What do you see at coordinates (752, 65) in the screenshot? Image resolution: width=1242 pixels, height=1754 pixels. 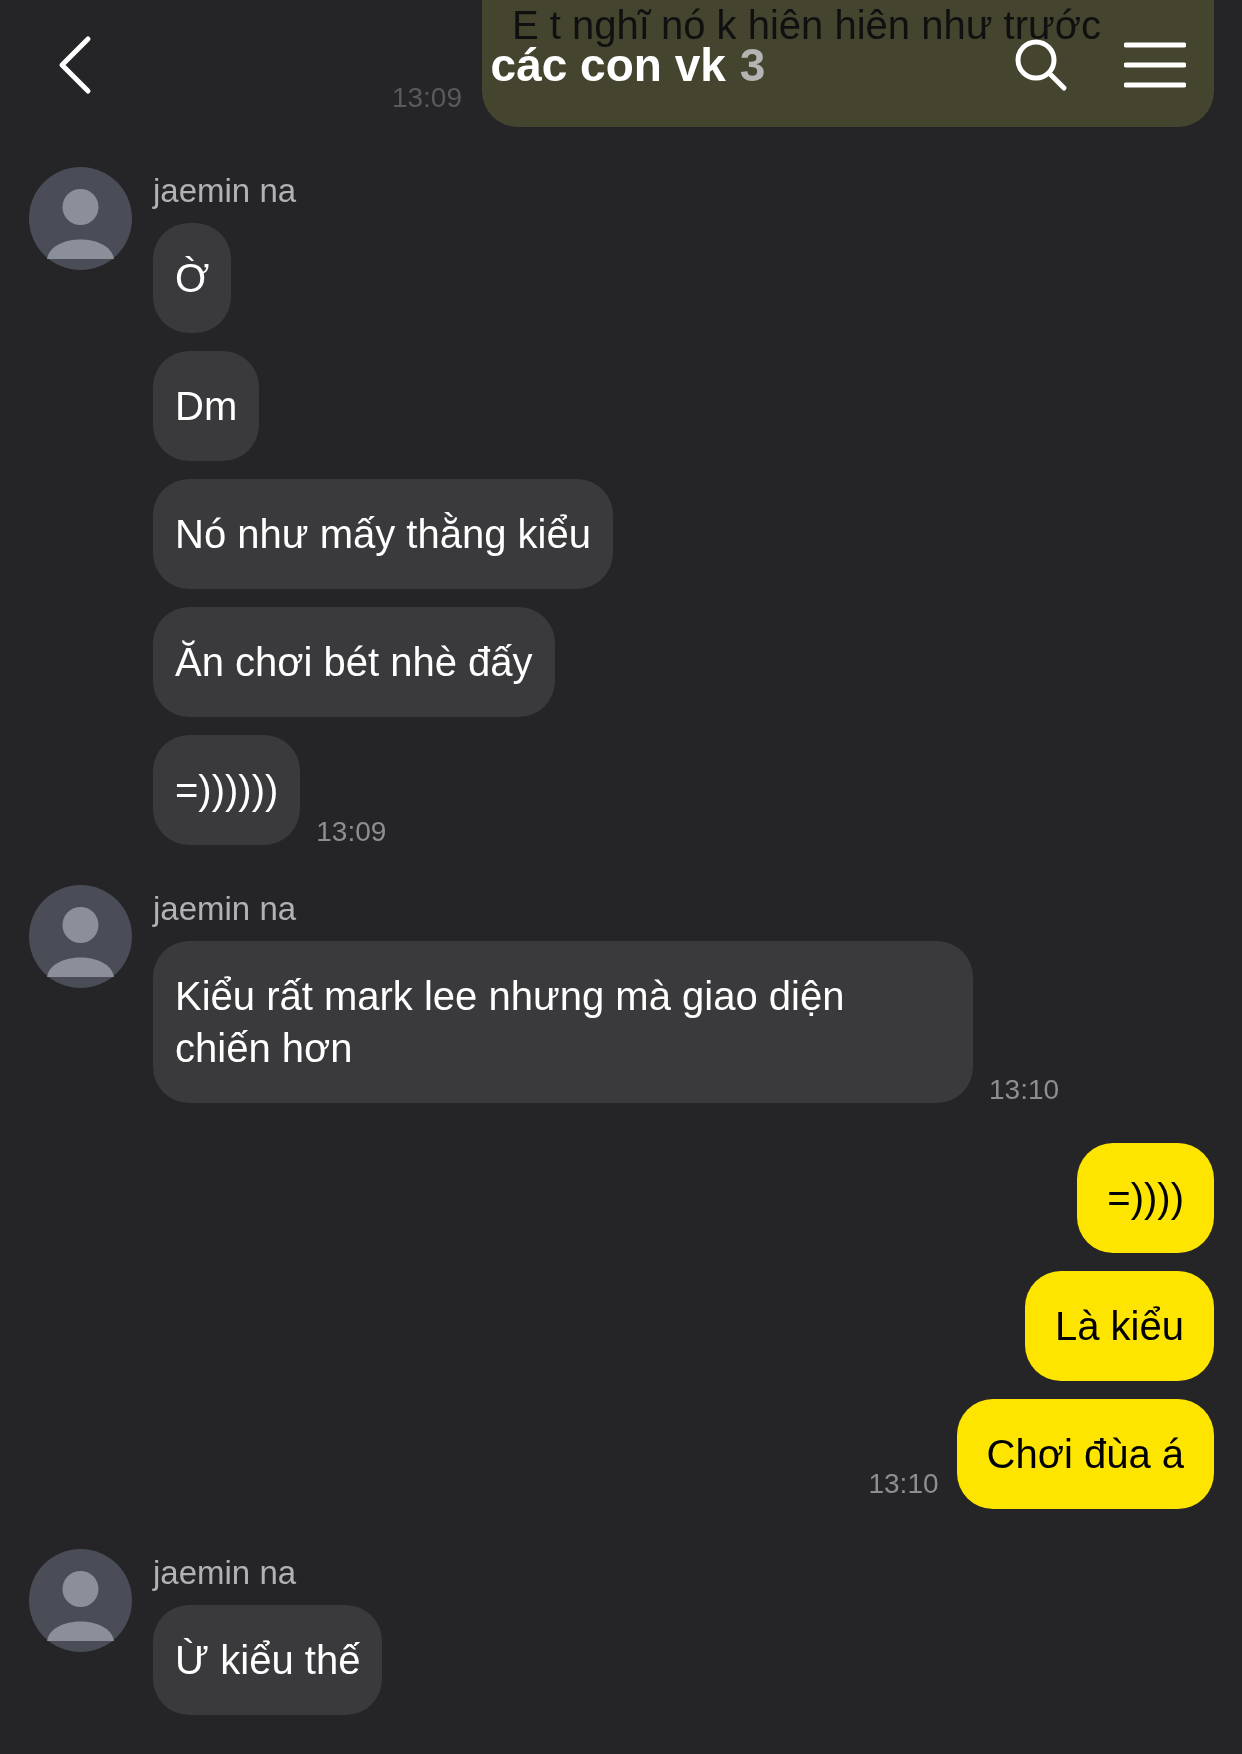 I see `member-count: 3` at bounding box center [752, 65].